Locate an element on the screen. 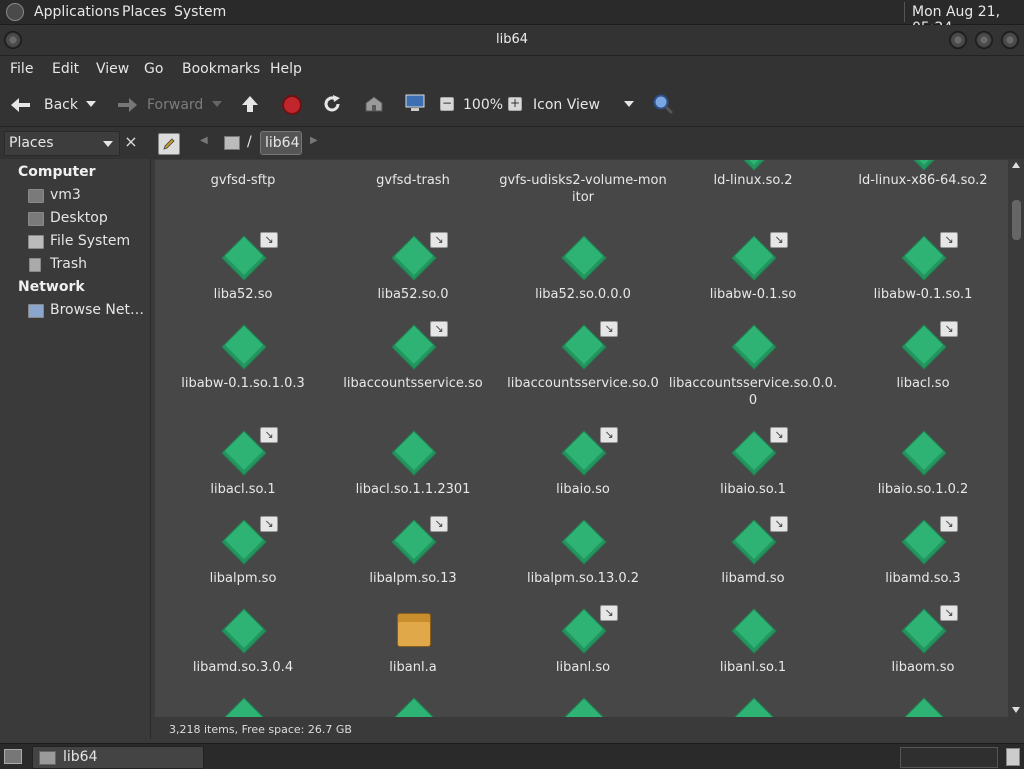 This screenshot has width=1024, height=769. root-crumb: / is located at coordinates (238, 142).